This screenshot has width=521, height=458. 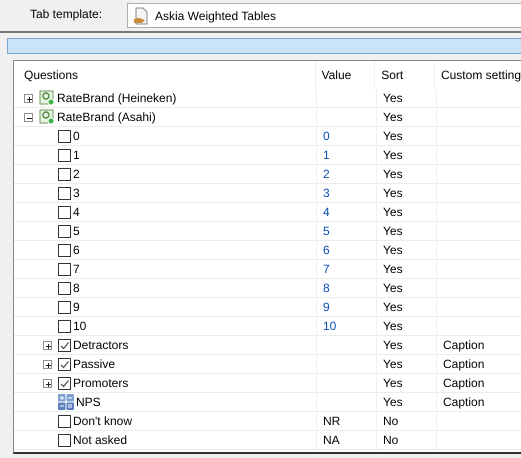 What do you see at coordinates (76, 174) in the screenshot?
I see `row-label: 2` at bounding box center [76, 174].